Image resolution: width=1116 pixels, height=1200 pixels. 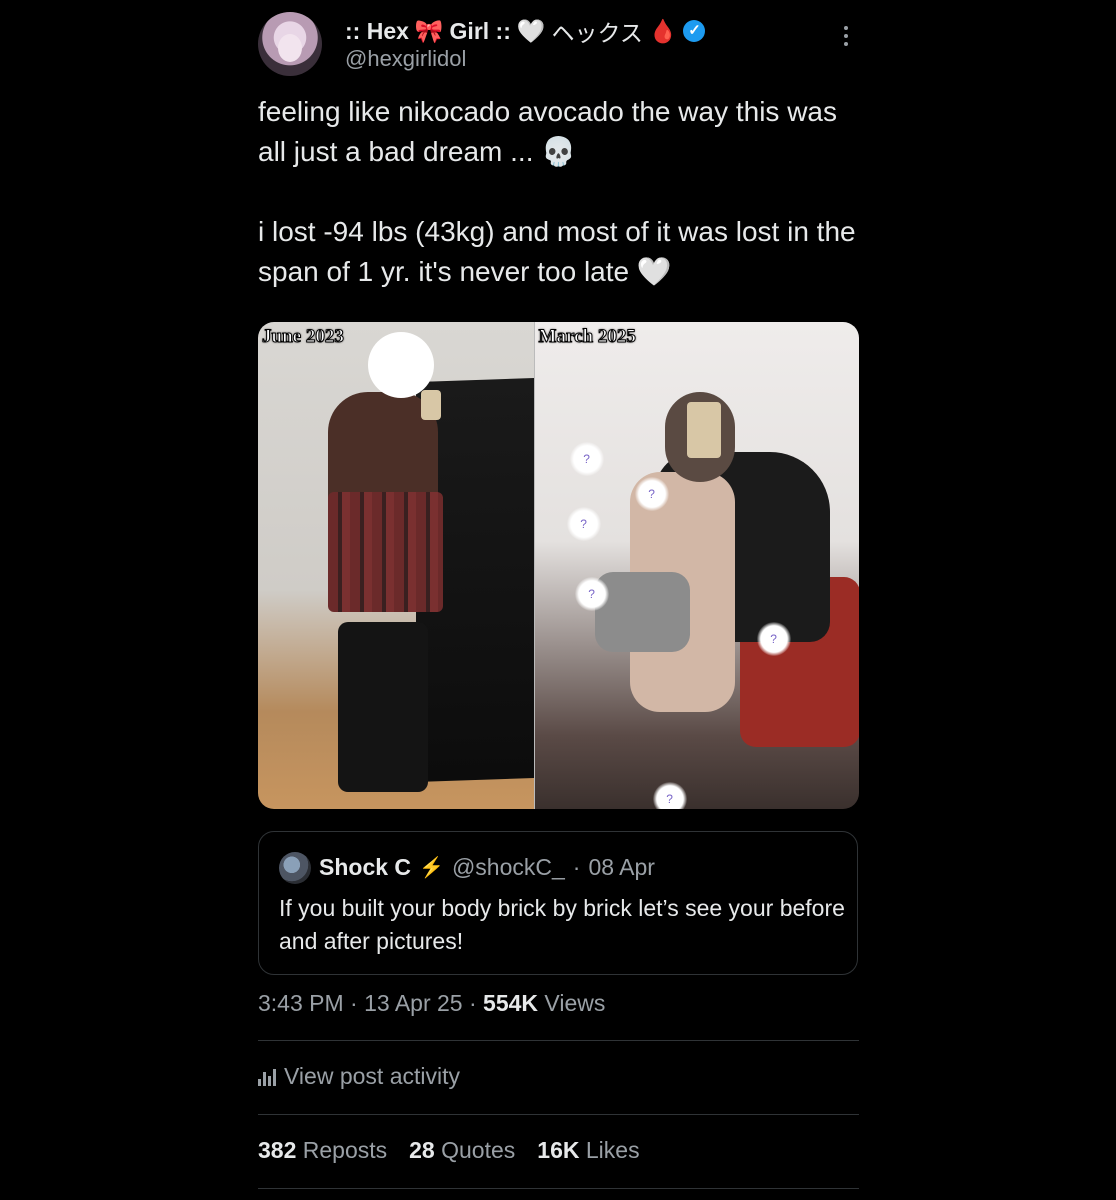 I want to click on quoted-author-avatar, so click(x=295, y=868).